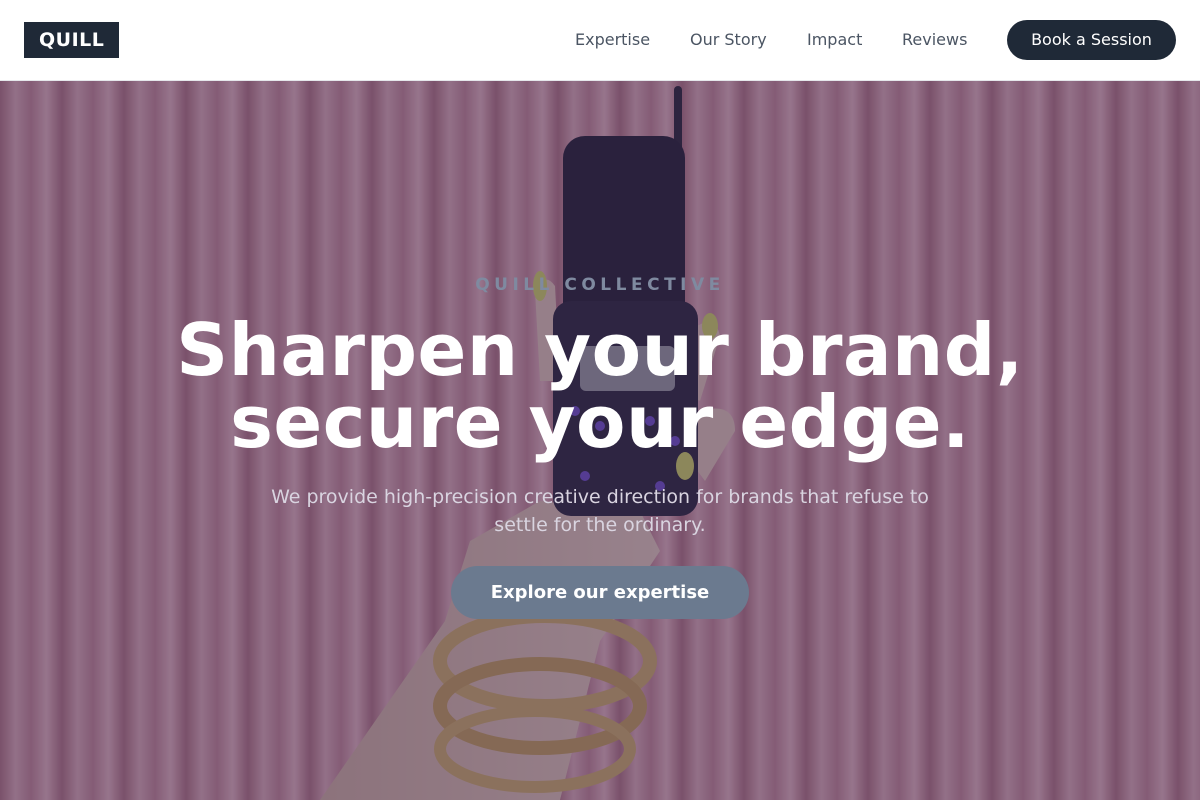 This screenshot has width=1200, height=800. Describe the element at coordinates (728, 40) in the screenshot. I see `nav-link-our-story: Our Story` at that location.